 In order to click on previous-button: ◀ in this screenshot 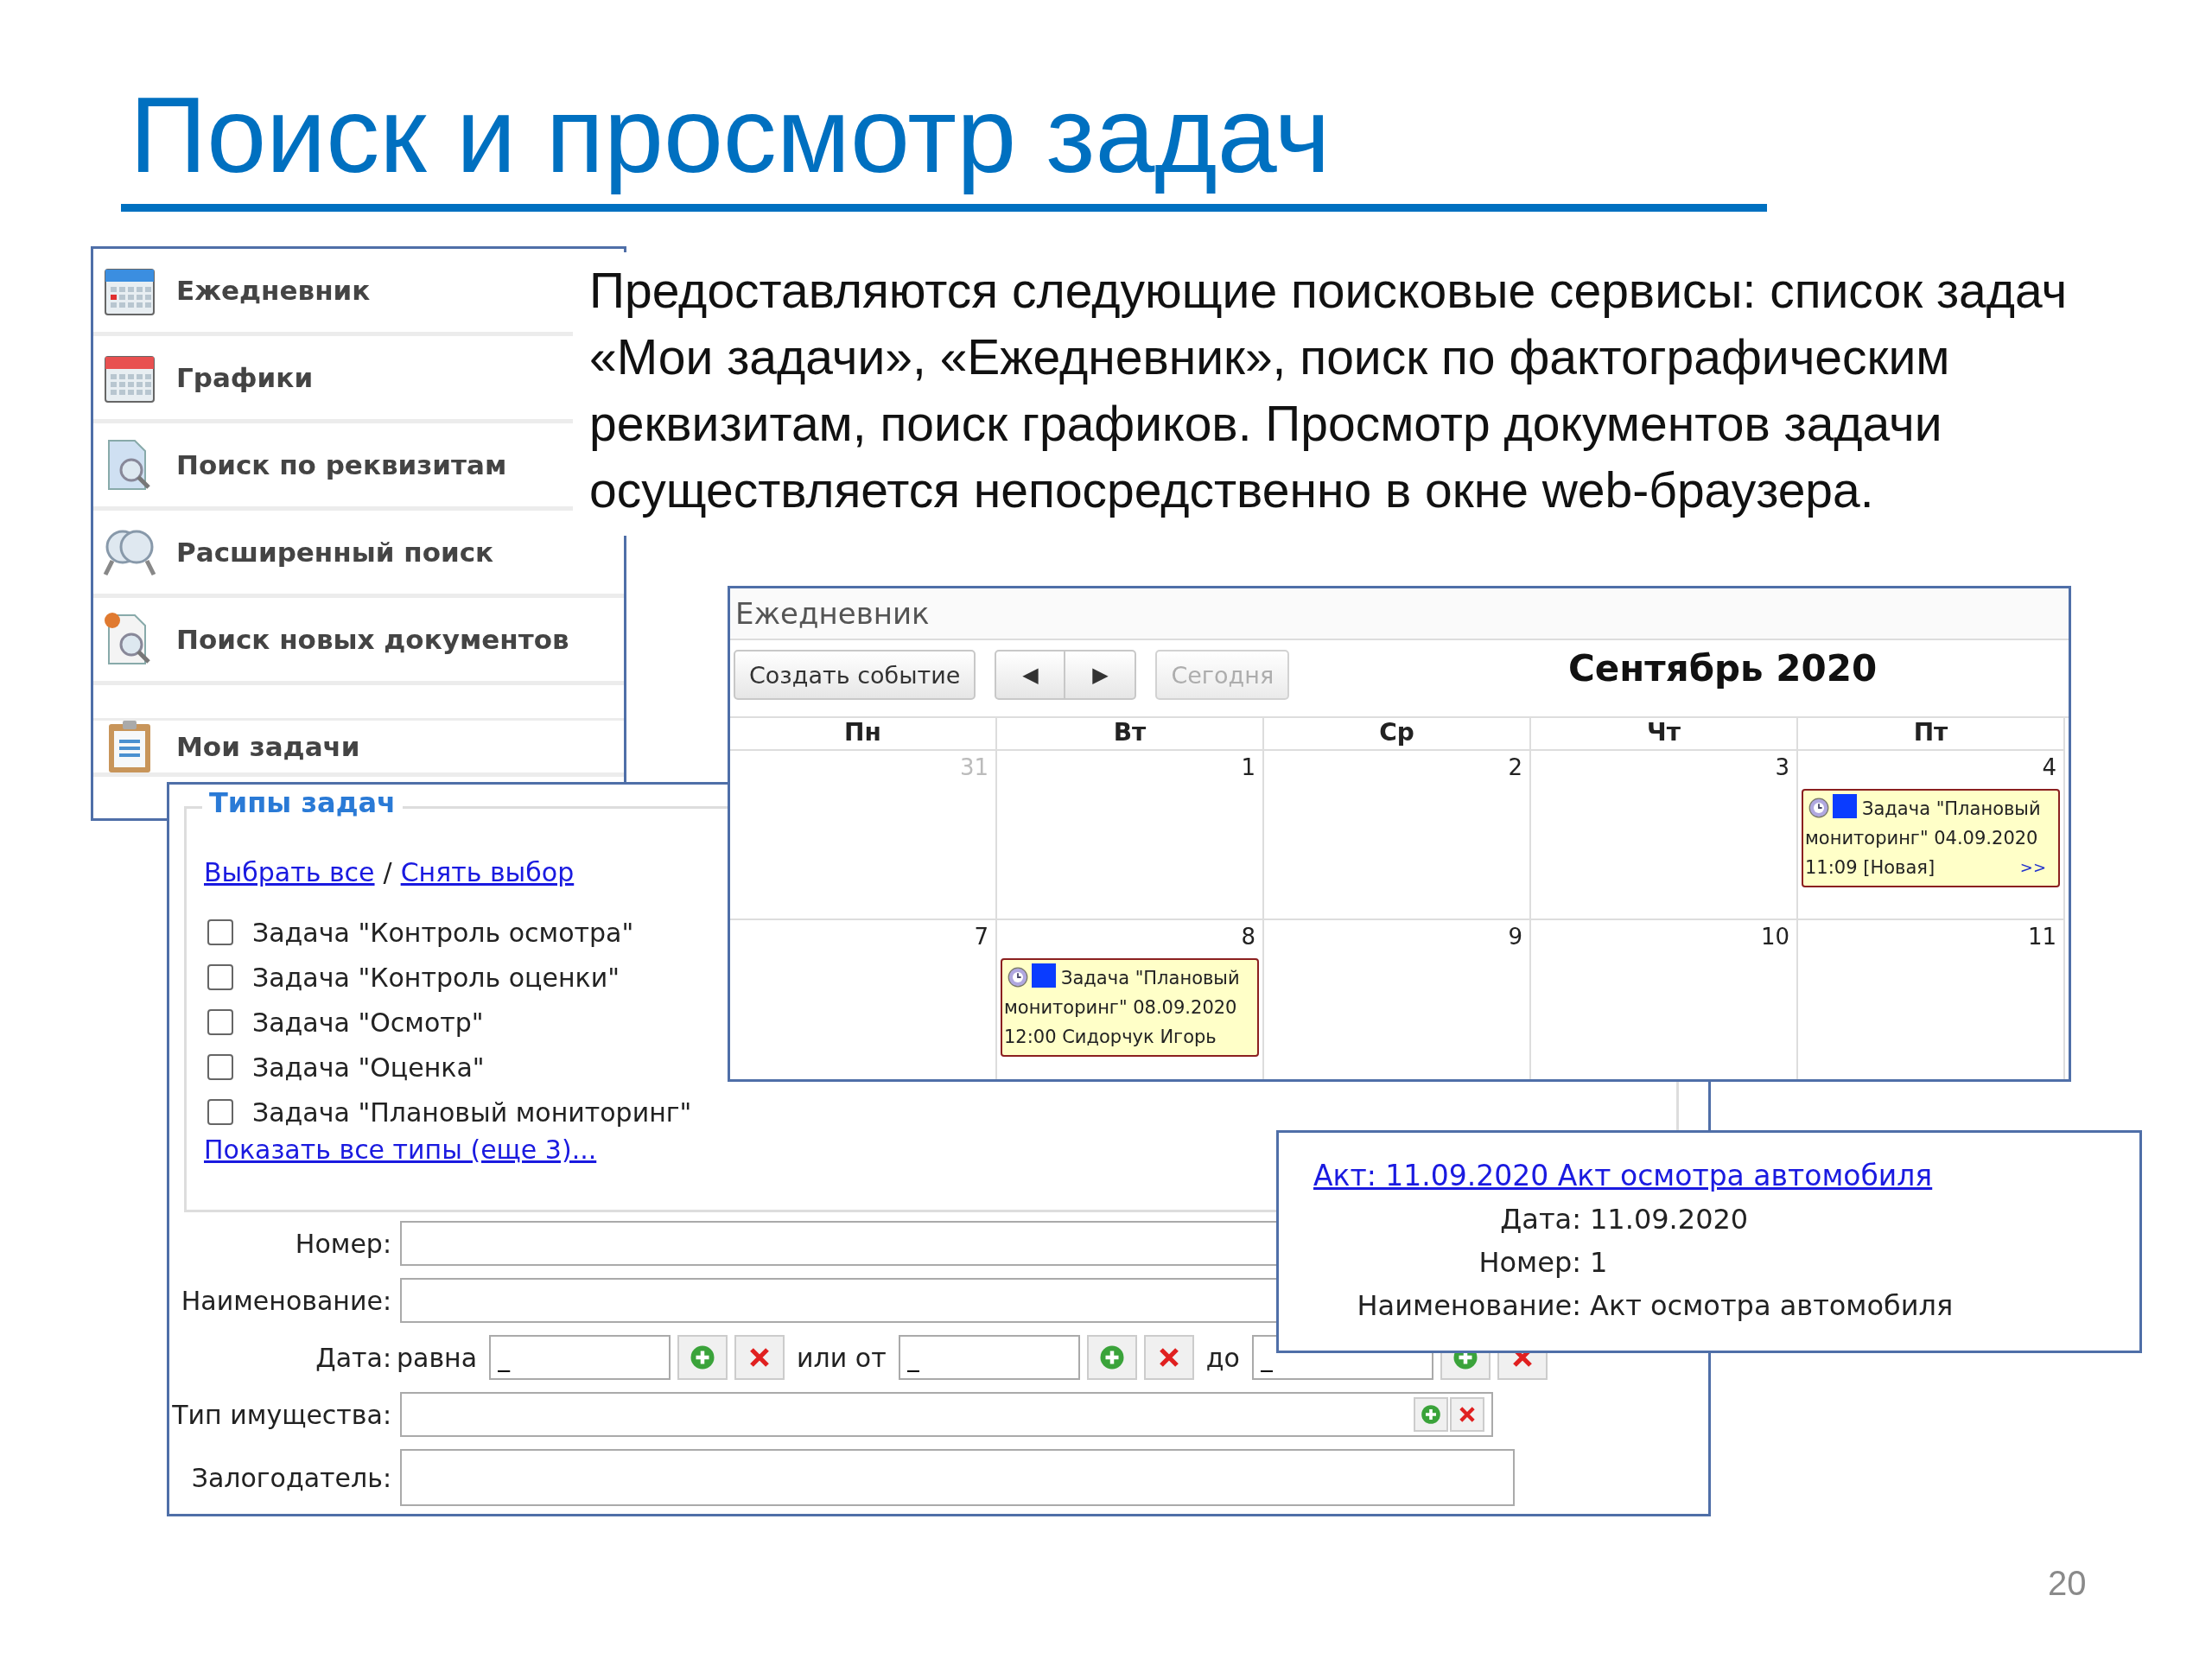, I will do `click(1030, 675)`.